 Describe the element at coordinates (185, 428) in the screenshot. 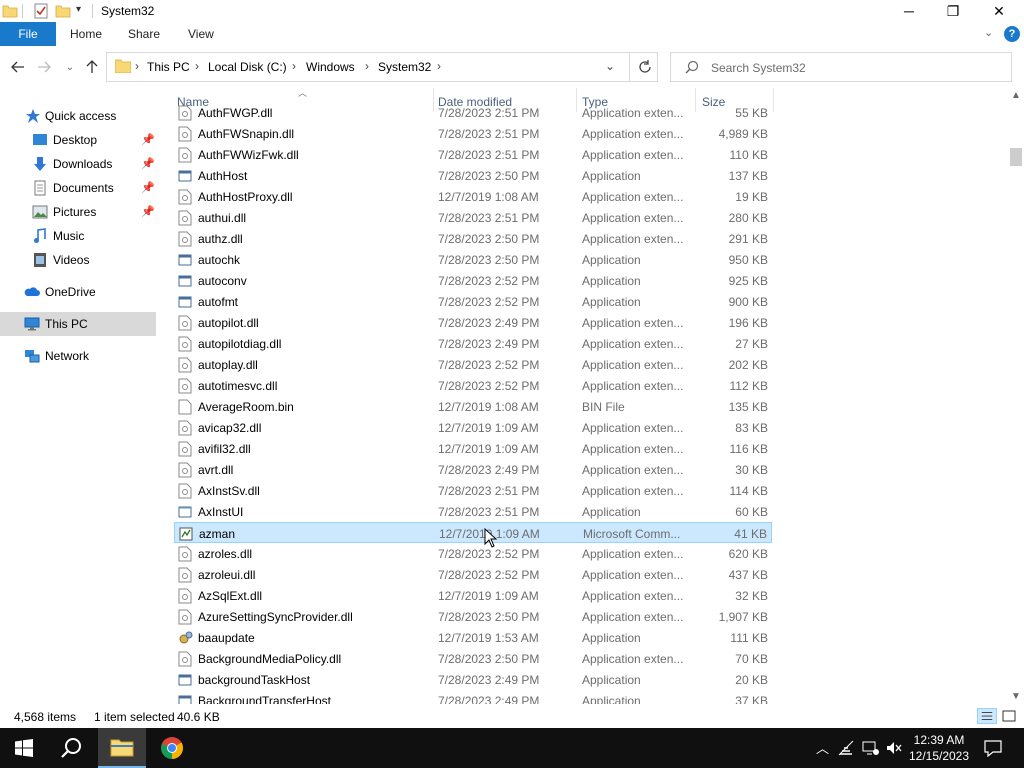

I see `dll-icon` at that location.